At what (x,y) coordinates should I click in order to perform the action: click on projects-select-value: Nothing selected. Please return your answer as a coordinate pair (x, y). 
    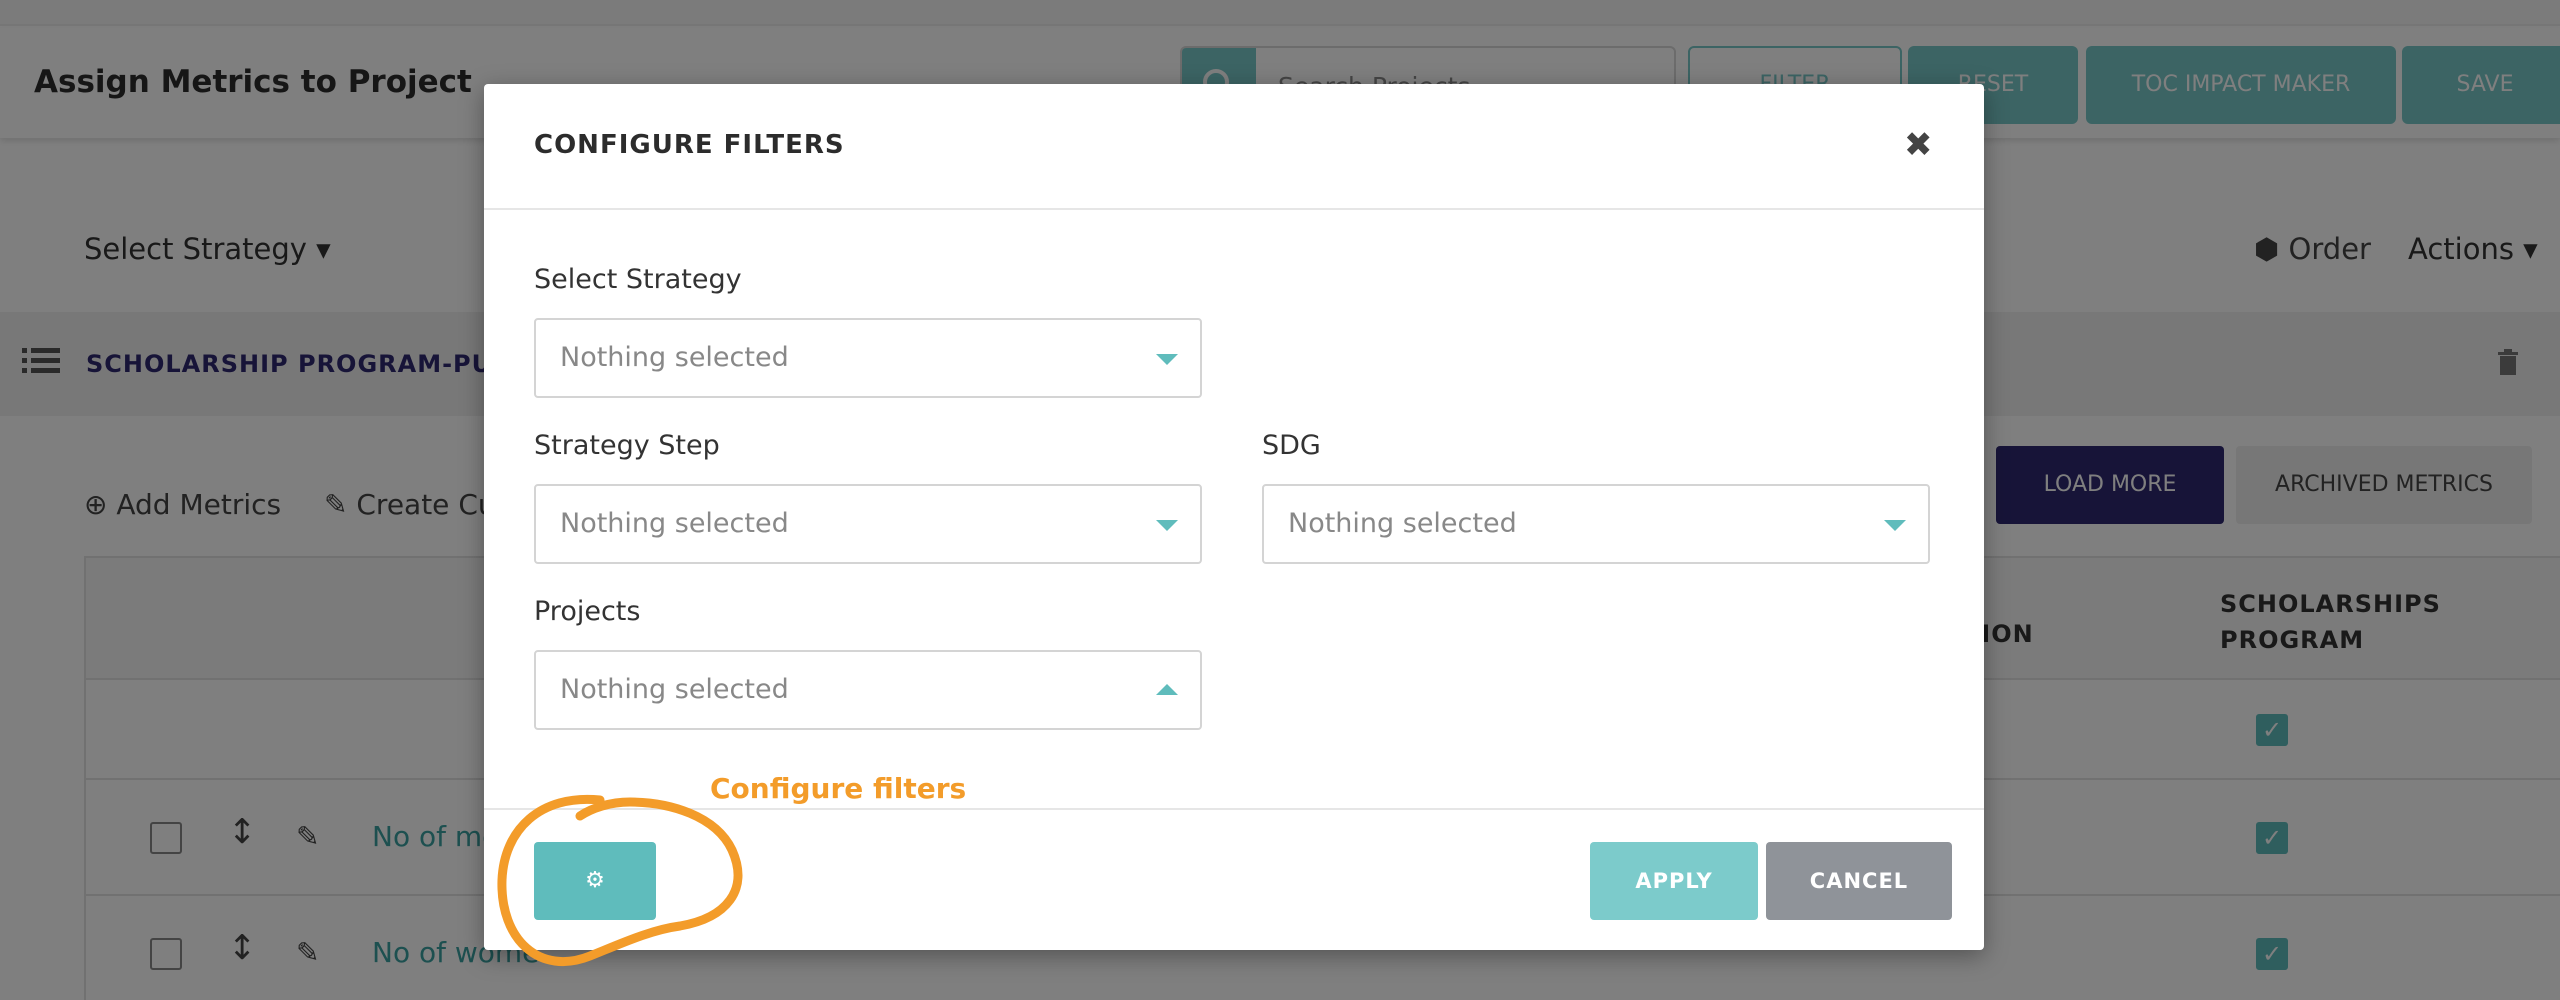
    Looking at the image, I should click on (674, 689).